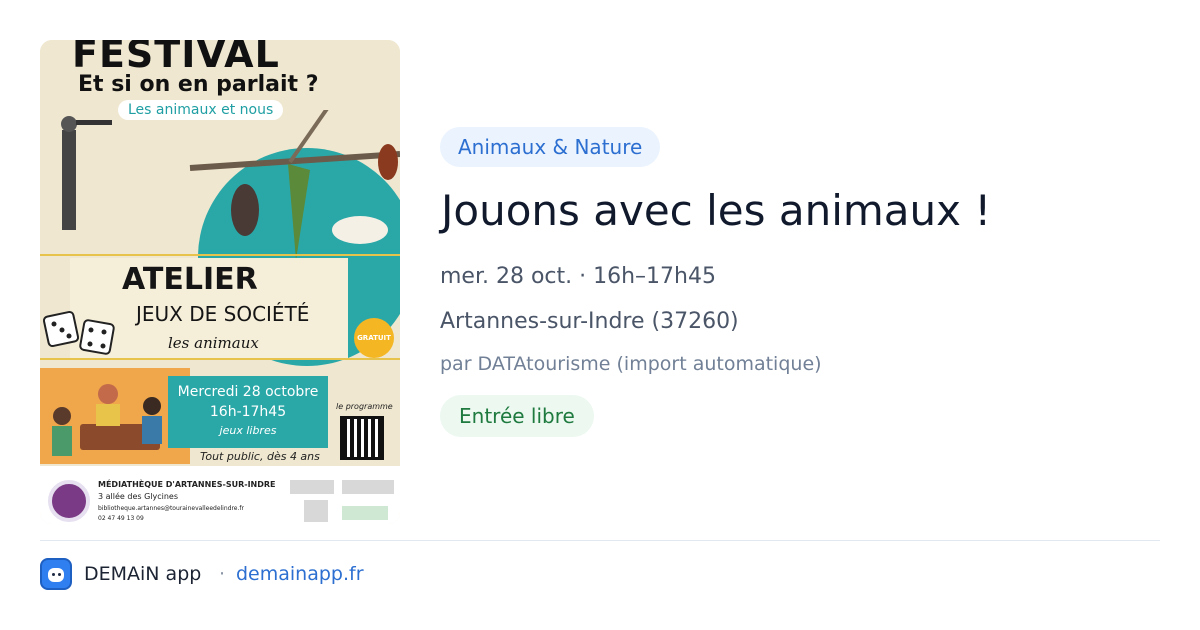 The image size is (1200, 630). I want to click on poster-programme: le programme, so click(364, 406).